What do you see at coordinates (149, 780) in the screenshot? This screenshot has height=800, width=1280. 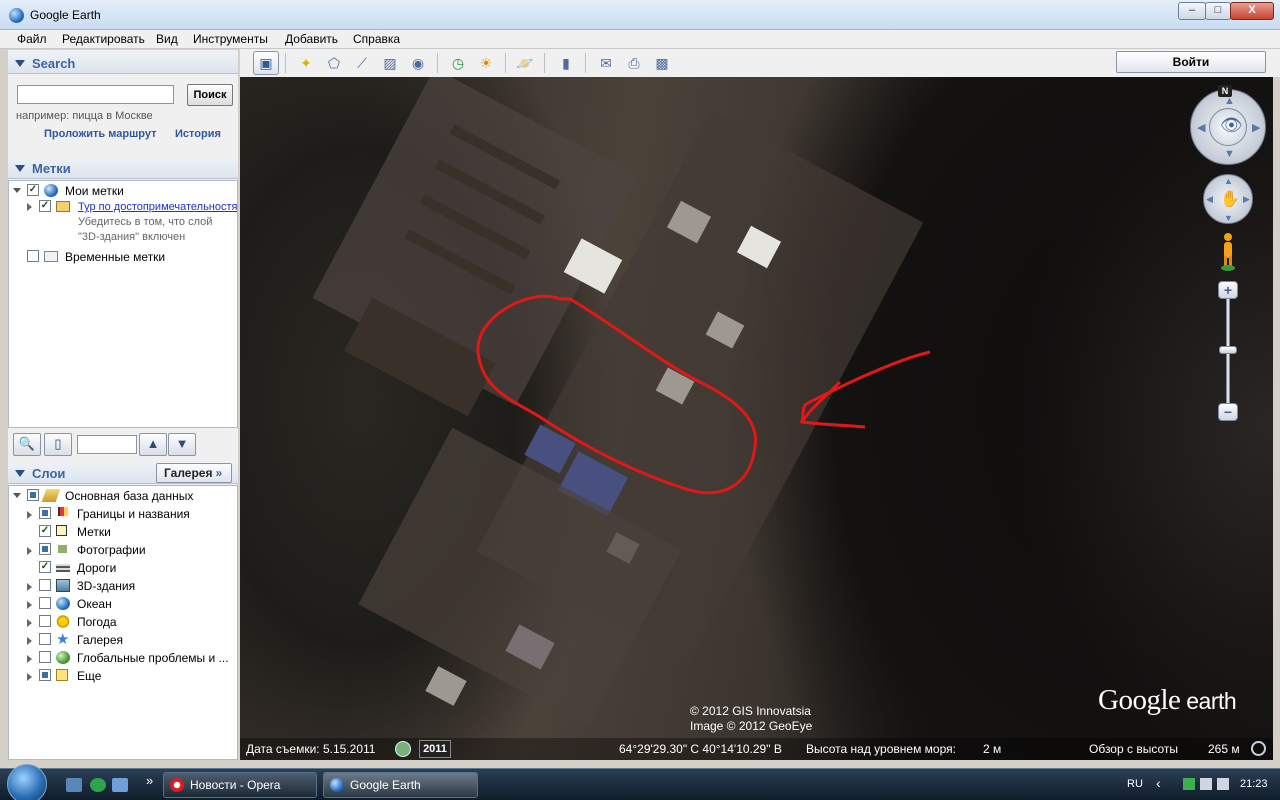 I see `quicklaunch-more: »` at bounding box center [149, 780].